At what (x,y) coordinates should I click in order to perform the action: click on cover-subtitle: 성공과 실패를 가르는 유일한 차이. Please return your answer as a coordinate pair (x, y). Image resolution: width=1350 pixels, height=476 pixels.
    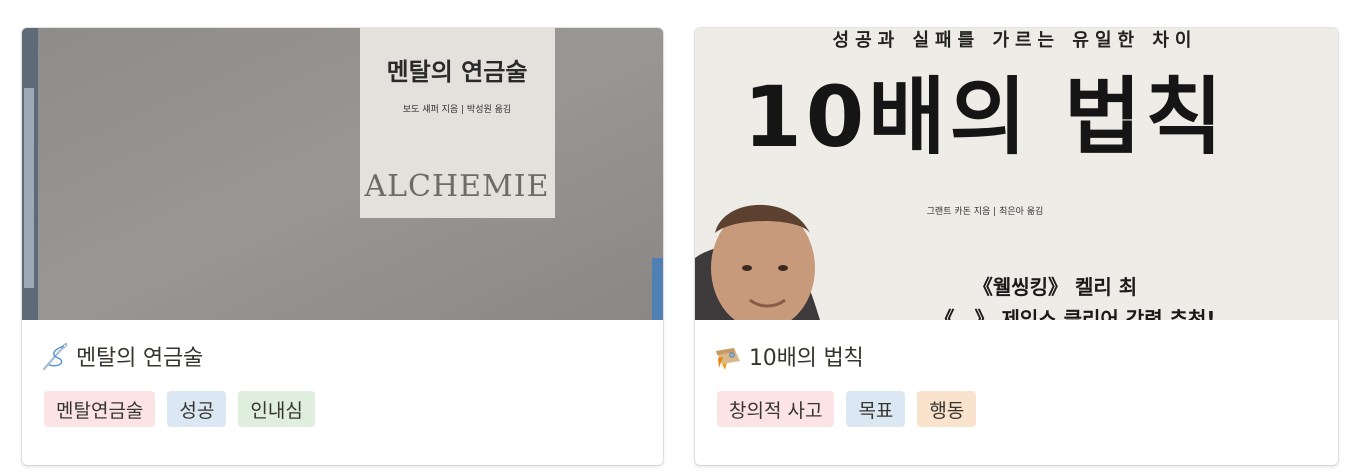
    Looking at the image, I should click on (1015, 40).